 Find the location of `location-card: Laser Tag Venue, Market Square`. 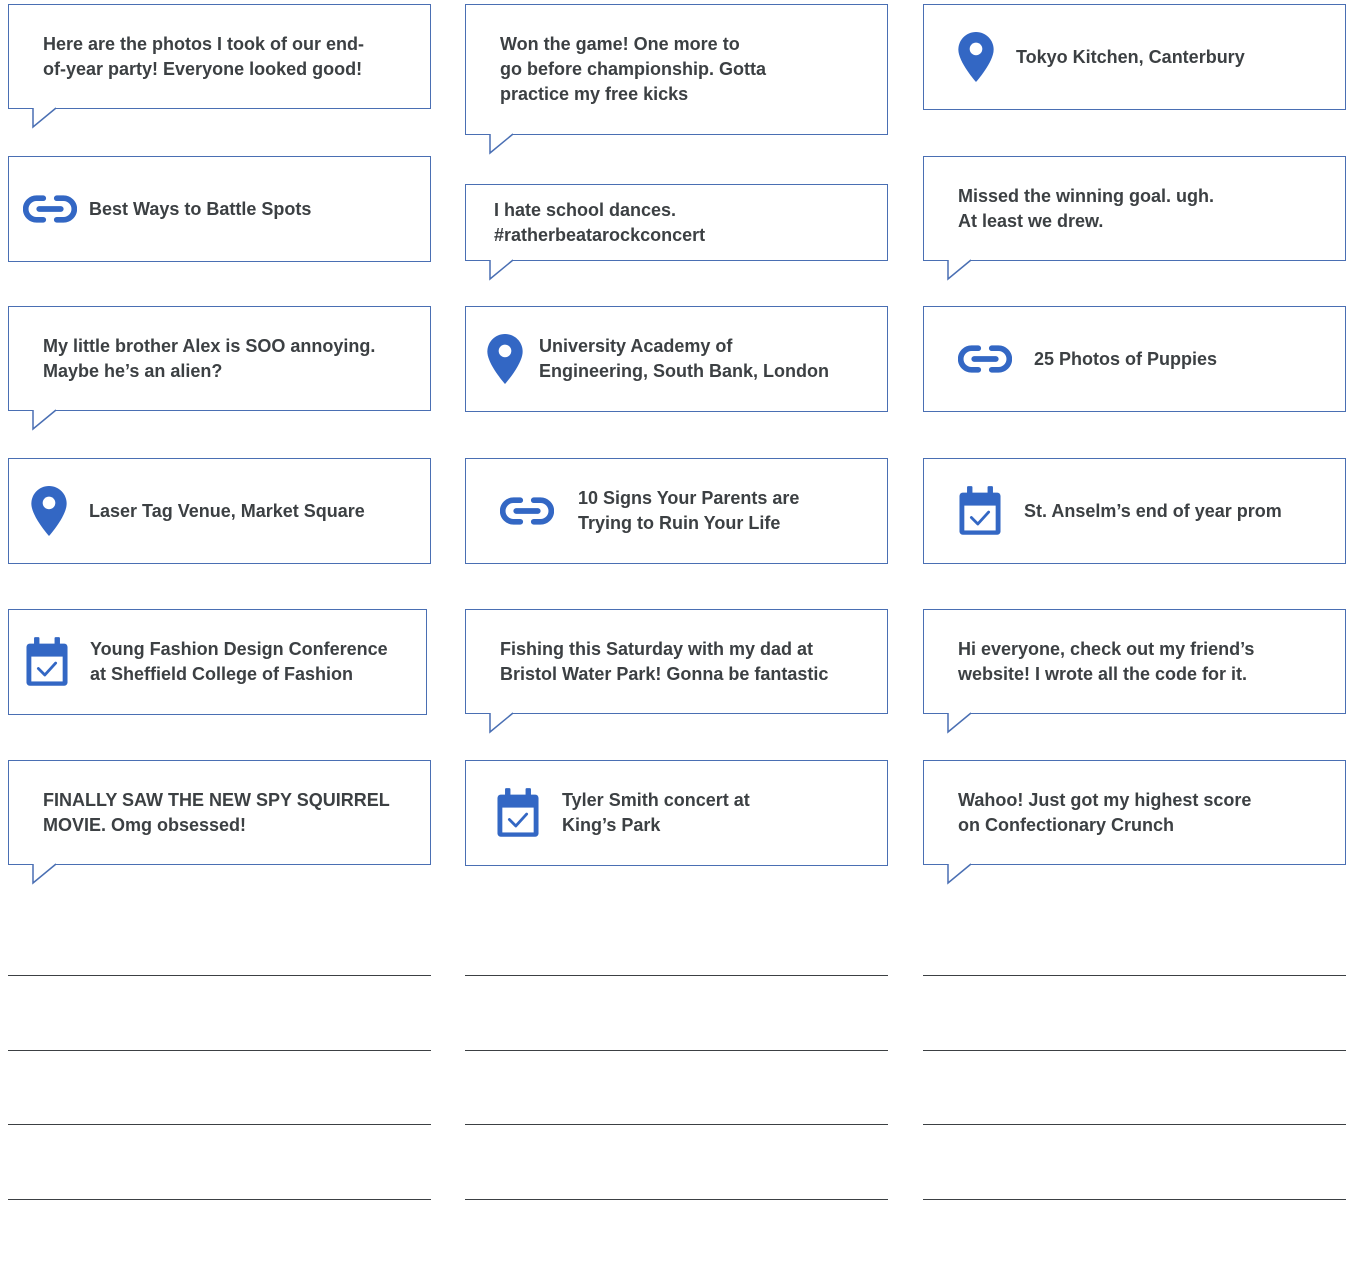

location-card: Laser Tag Venue, Market Square is located at coordinates (219, 511).